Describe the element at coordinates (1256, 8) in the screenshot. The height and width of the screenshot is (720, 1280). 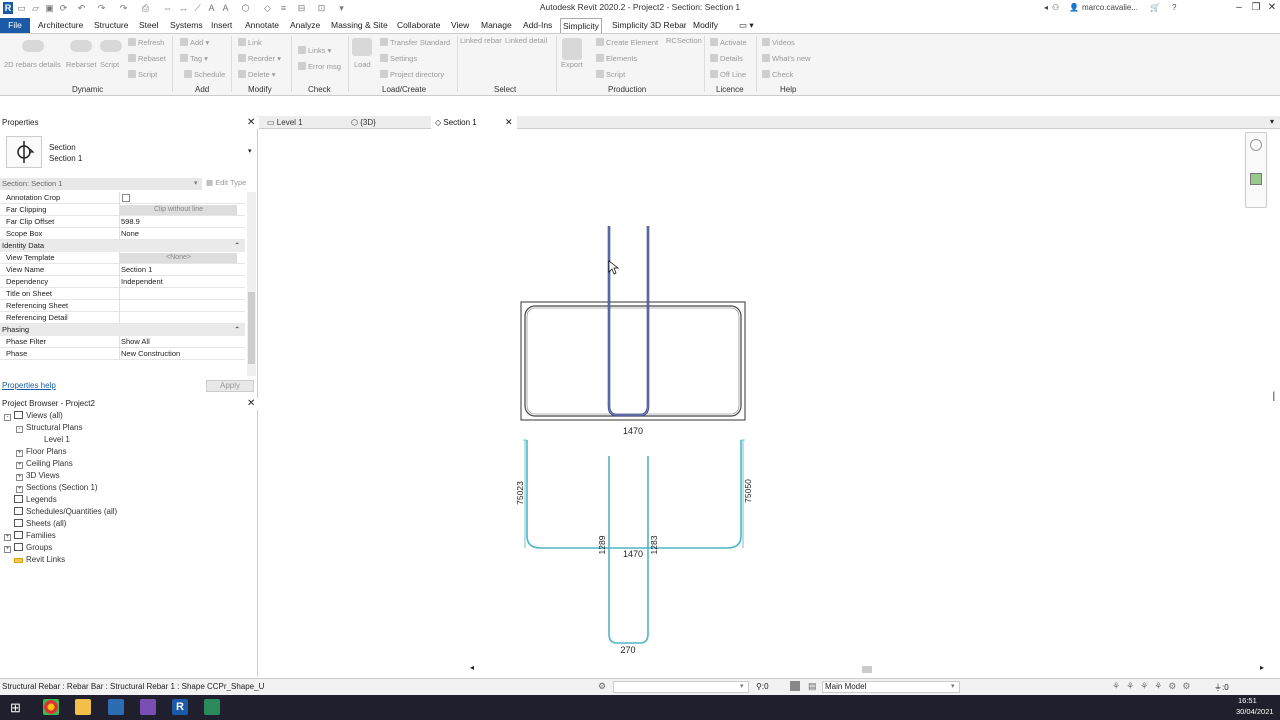
I see `restore-button: ❐` at that location.